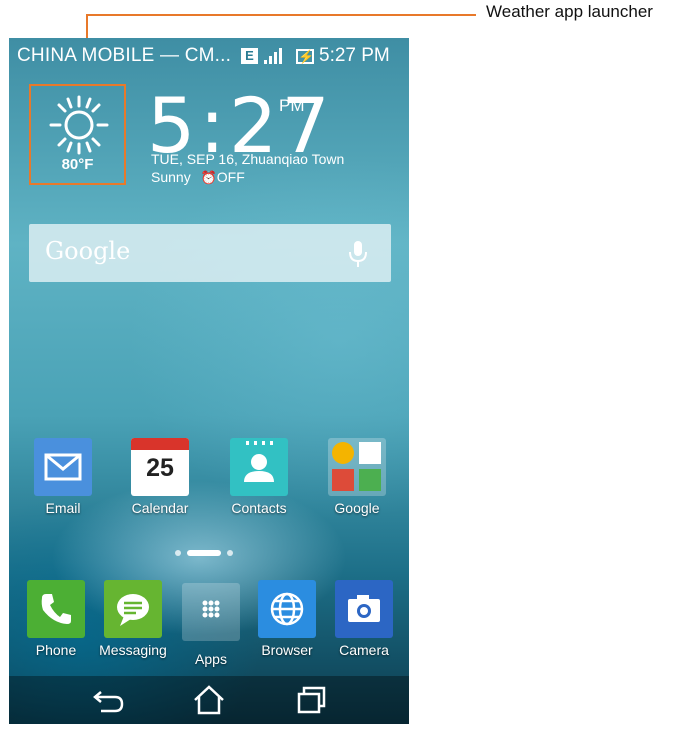  I want to click on dock-app-apps: Apps, so click(211, 625).